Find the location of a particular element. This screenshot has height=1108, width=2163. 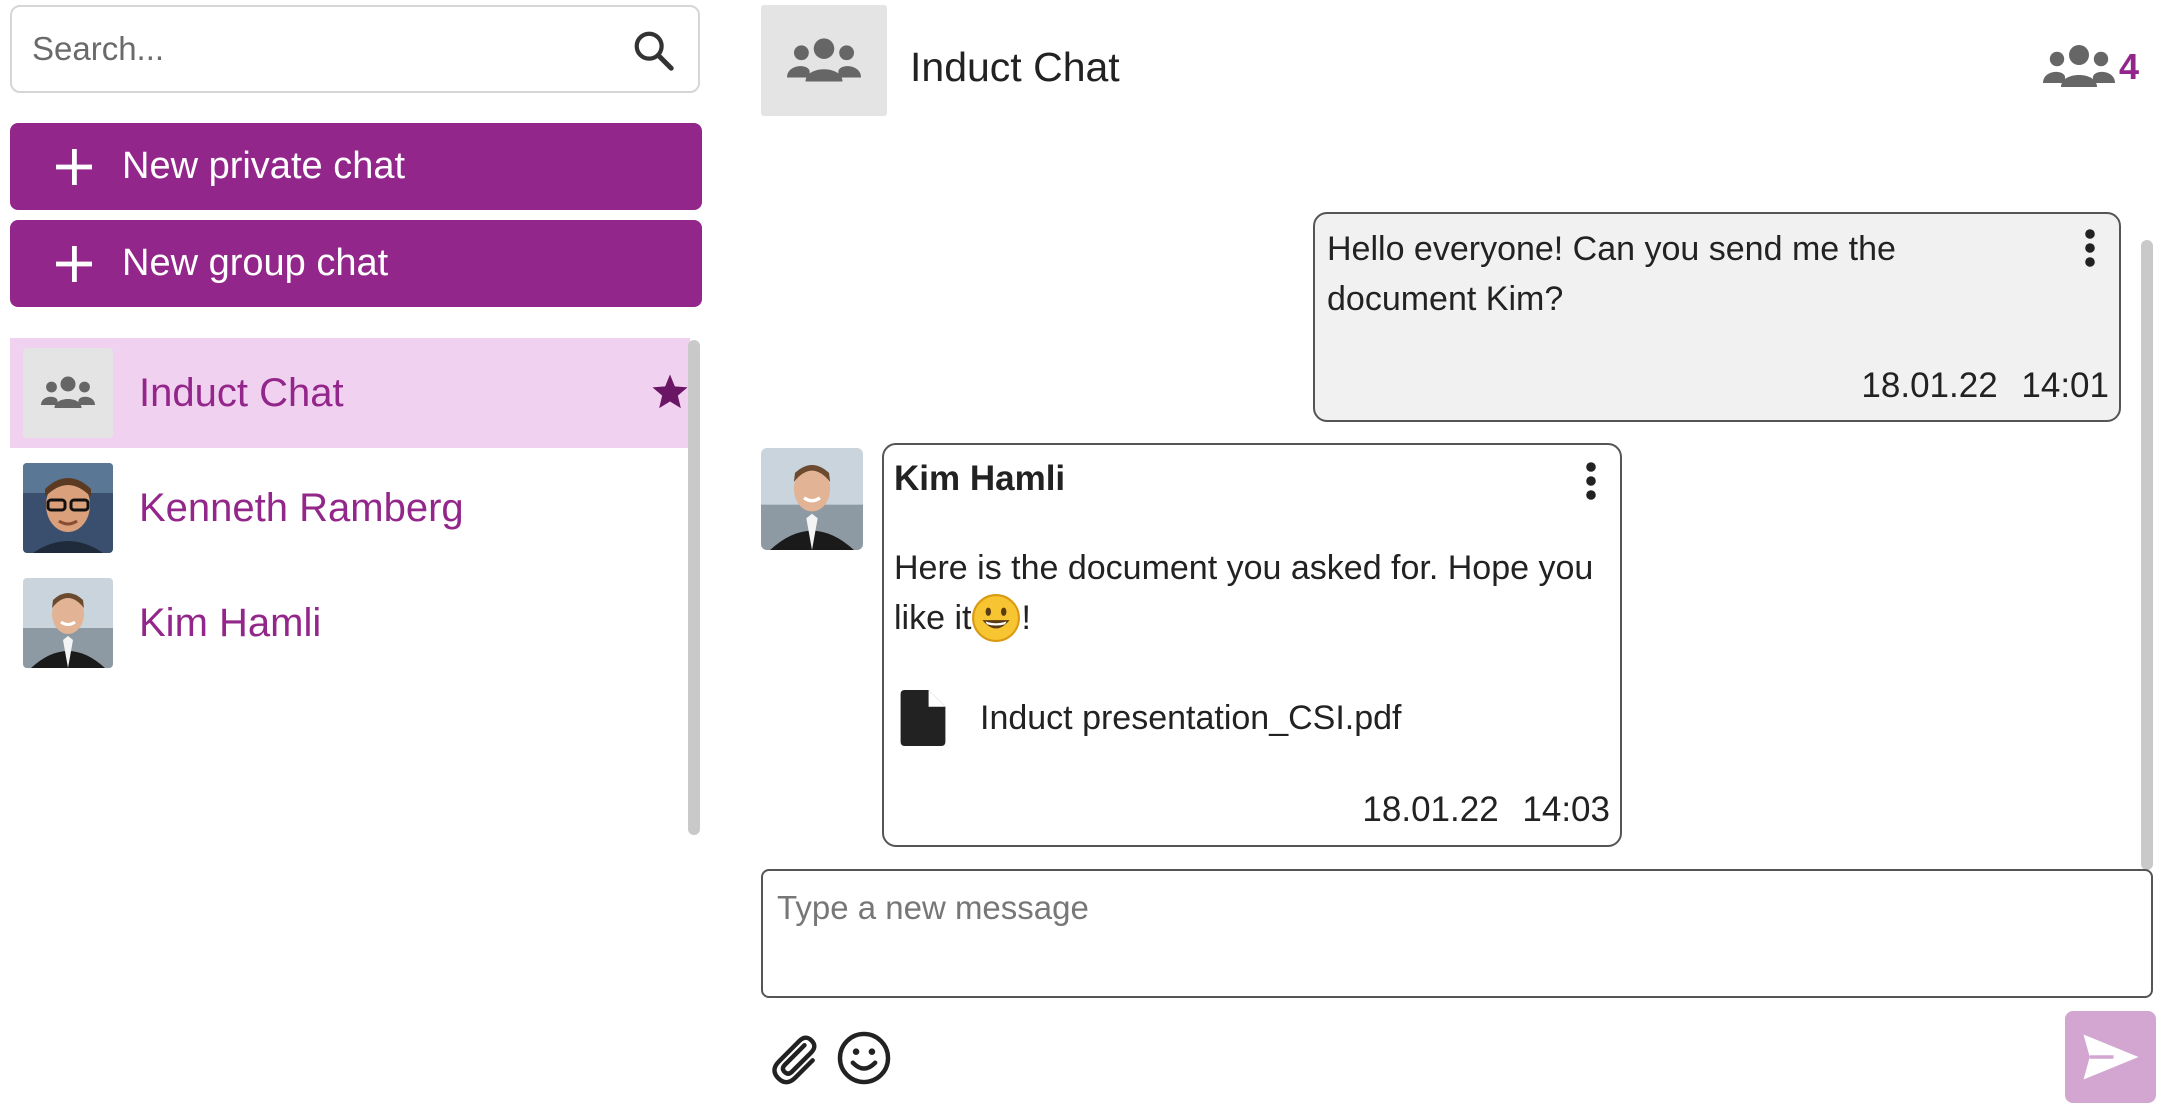

search-icon is located at coordinates (653, 50).